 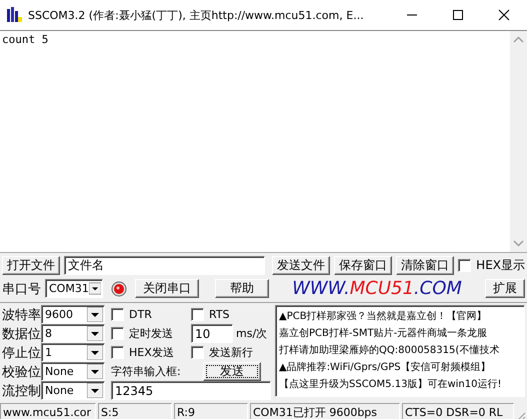 I want to click on status-cell: R:9, so click(x=211, y=411).